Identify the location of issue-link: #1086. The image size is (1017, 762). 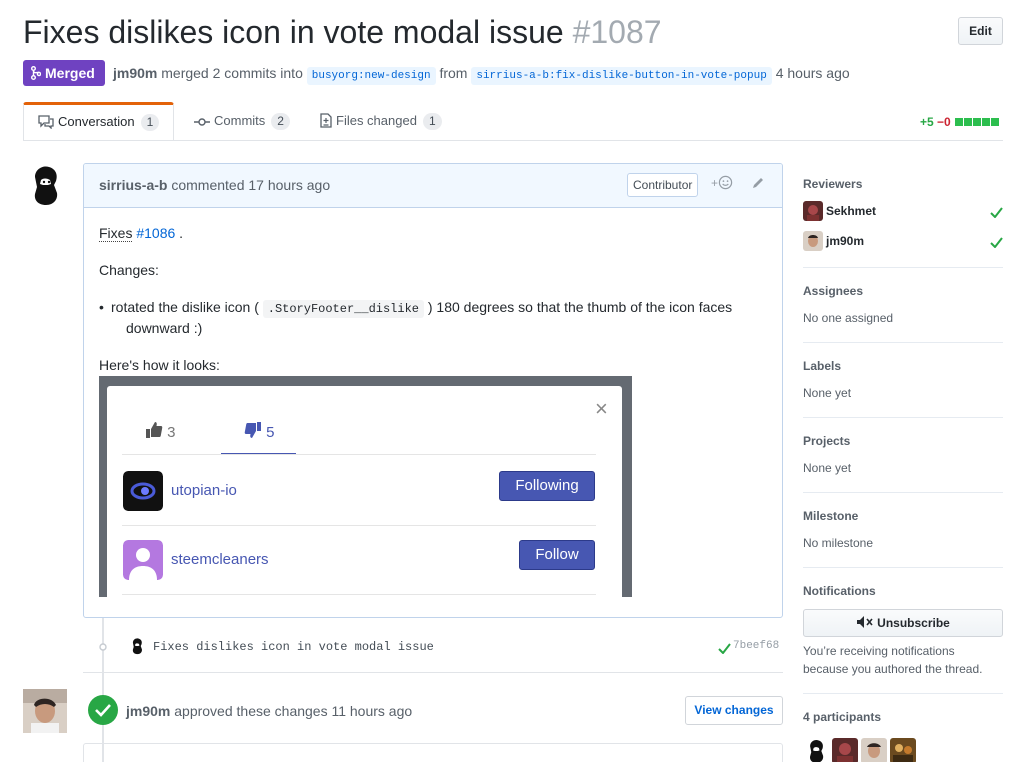
(155, 233).